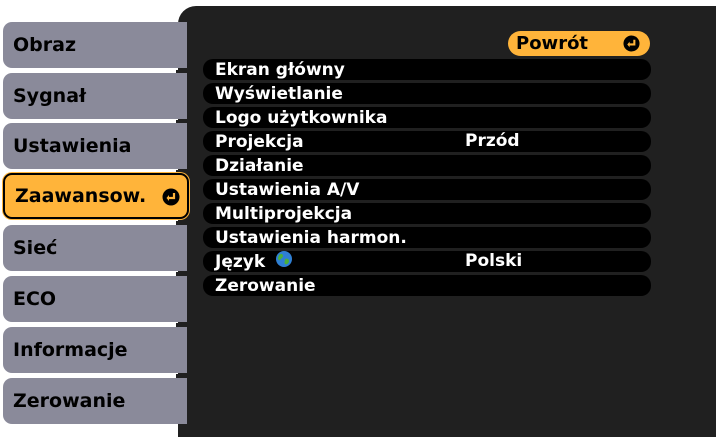 The width and height of the screenshot is (722, 441). I want to click on sidebar-item-eco: ECO, so click(95, 299).